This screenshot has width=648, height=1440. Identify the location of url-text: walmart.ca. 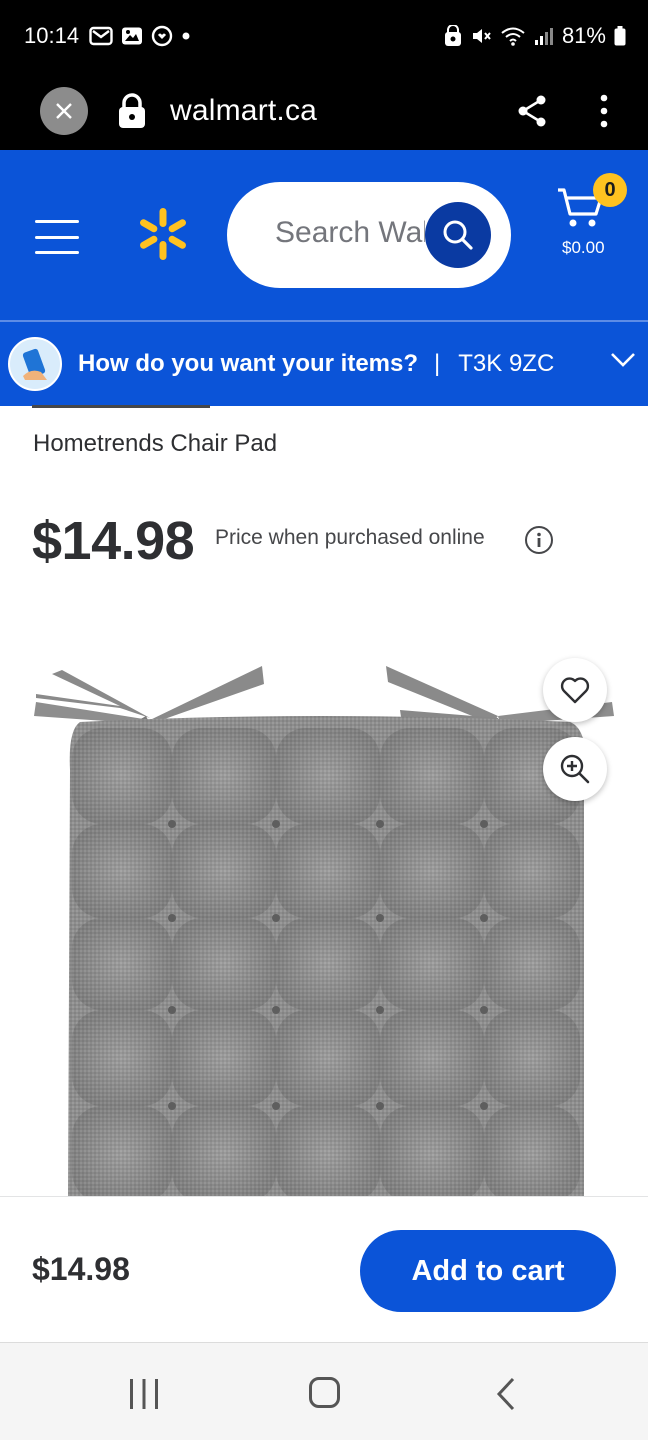
(243, 111).